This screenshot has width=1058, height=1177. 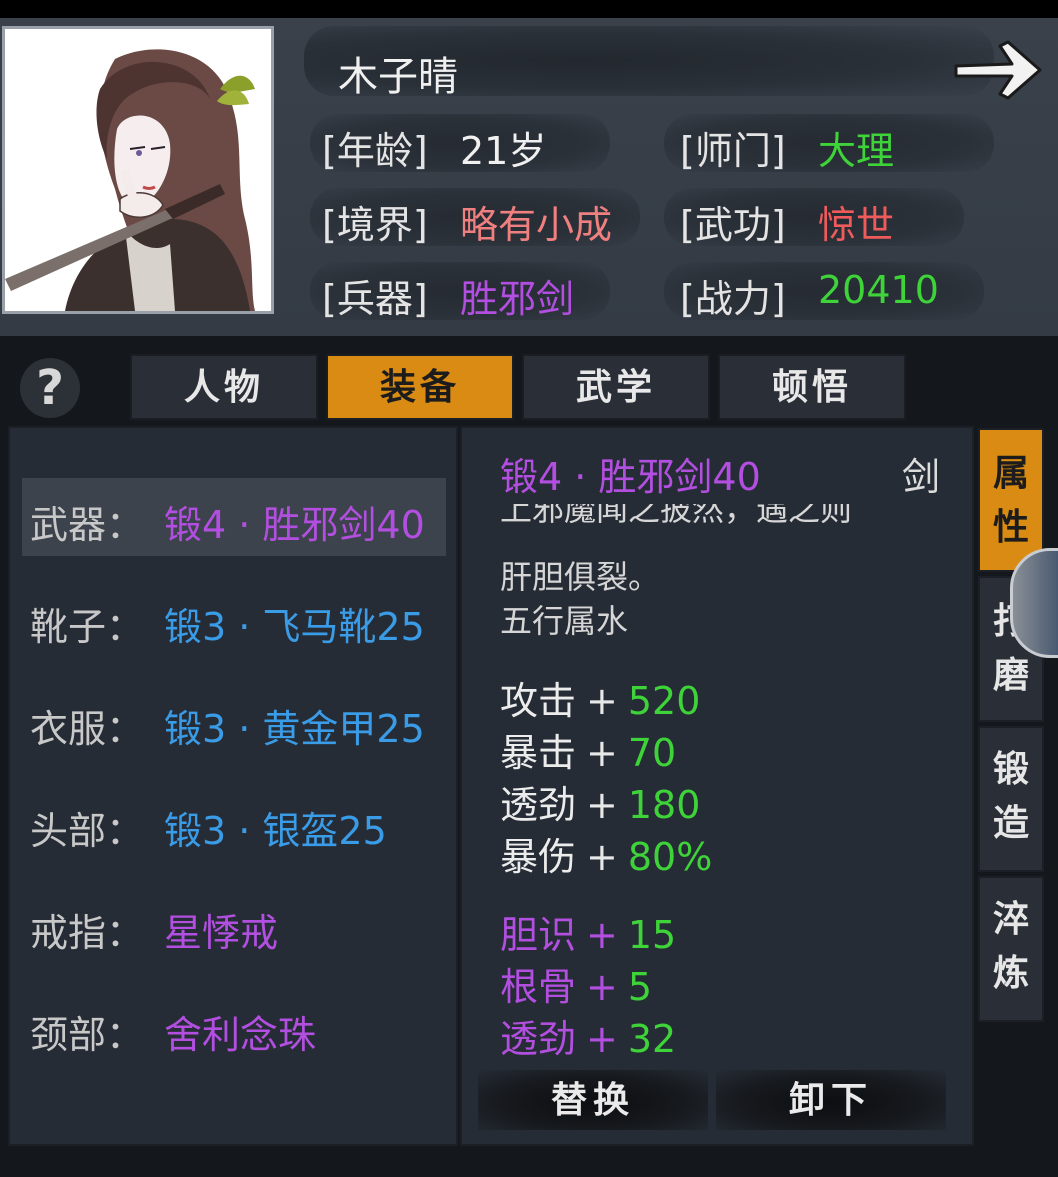 I want to click on slot-value: 锻4 · 胜邪剑40, so click(x=294, y=525).